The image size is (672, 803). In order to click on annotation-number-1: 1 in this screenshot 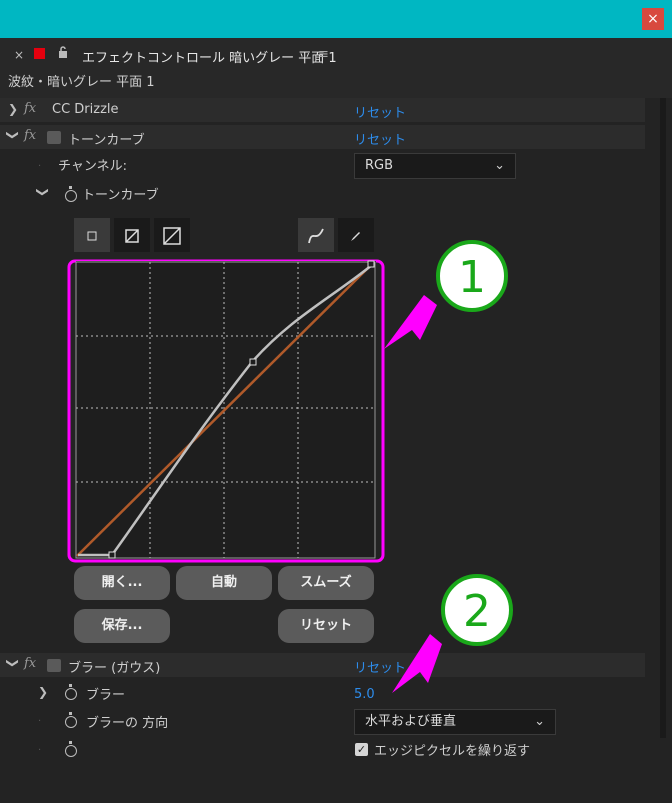, I will do `click(472, 277)`.